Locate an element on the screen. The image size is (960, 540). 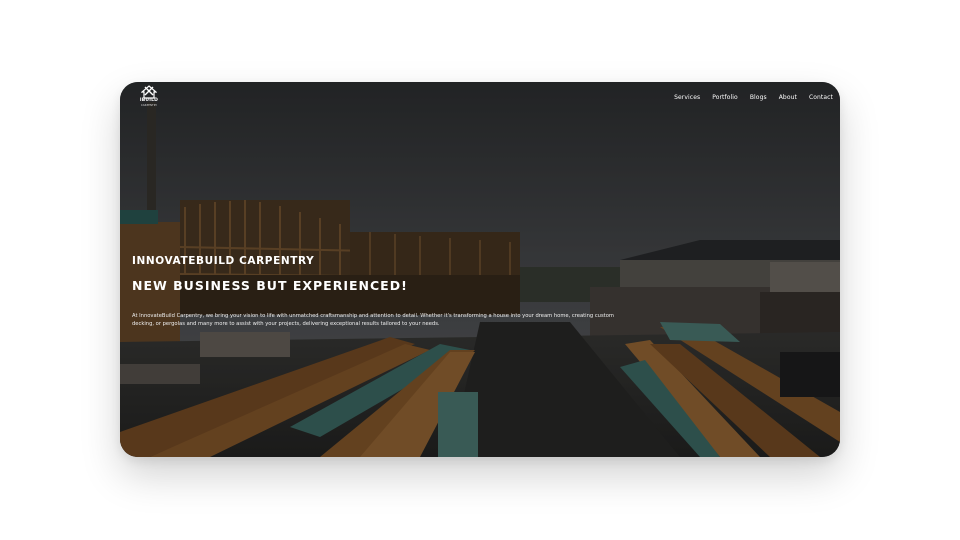
main-navigation: Services Portfolio Blogs About Contact is located at coordinates (753, 97).